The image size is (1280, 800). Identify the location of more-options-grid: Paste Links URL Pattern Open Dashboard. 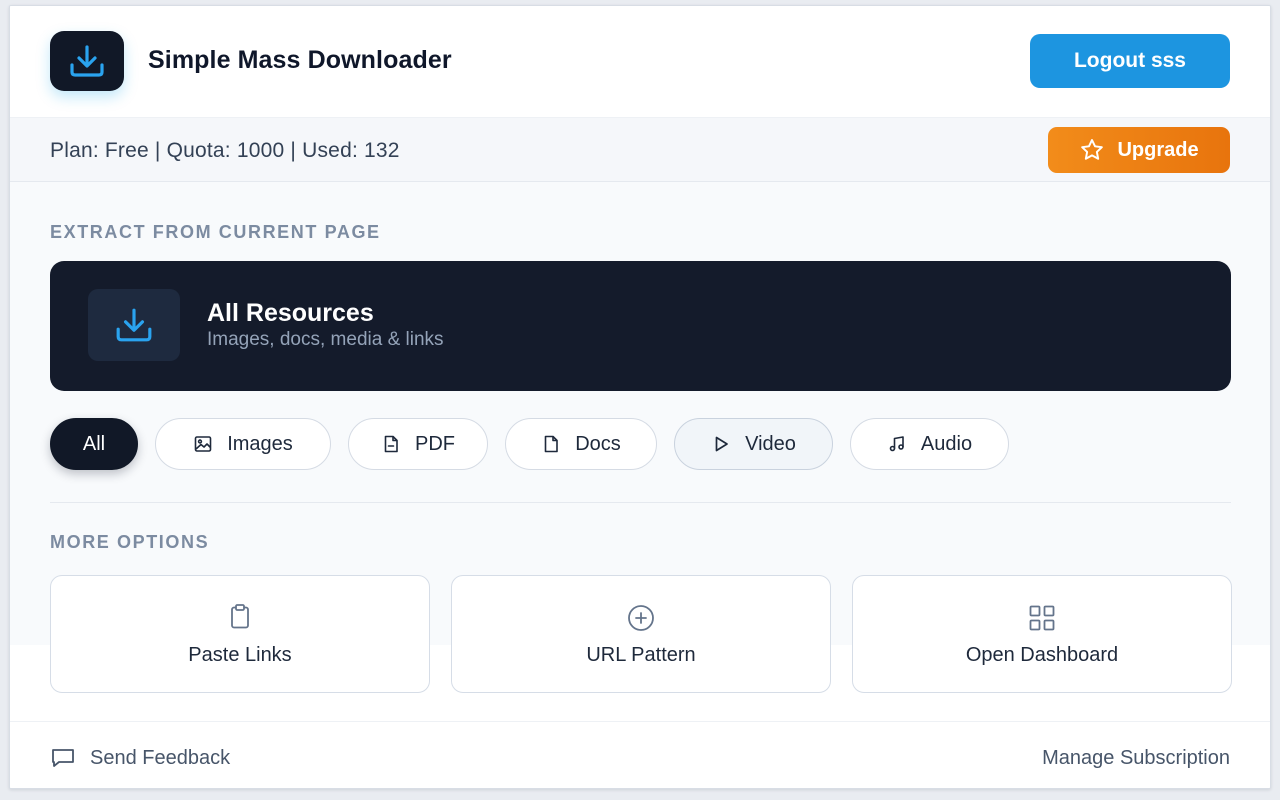
(641, 634).